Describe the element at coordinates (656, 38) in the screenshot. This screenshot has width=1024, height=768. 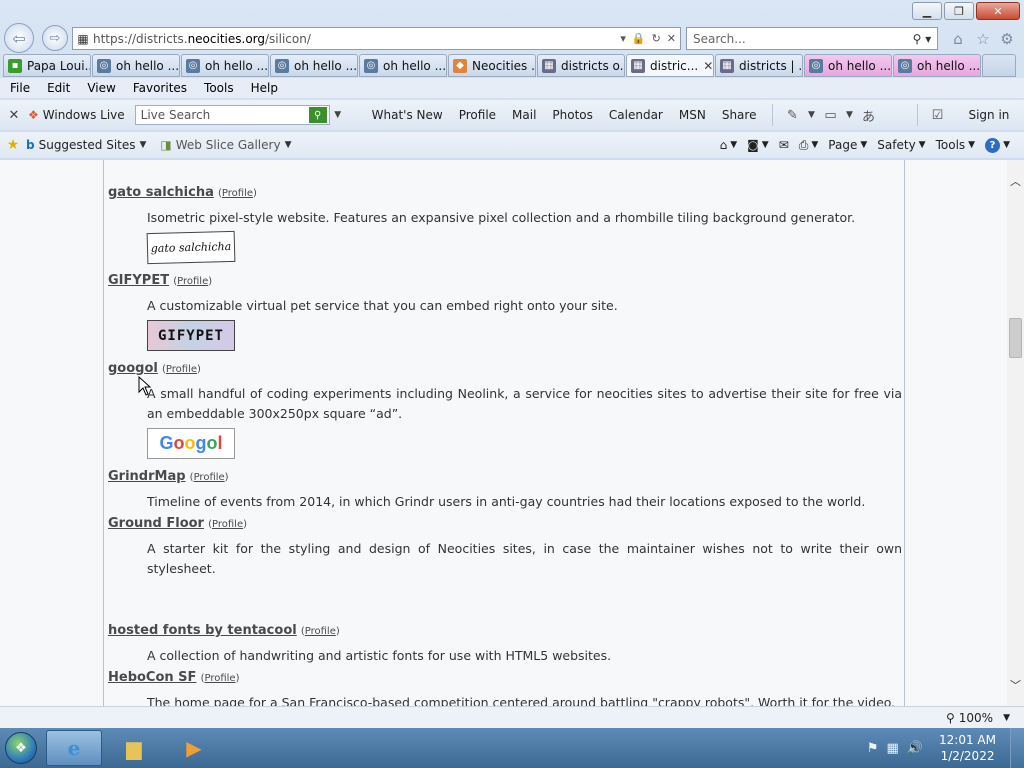
I see `refresh-icon: ↻` at that location.